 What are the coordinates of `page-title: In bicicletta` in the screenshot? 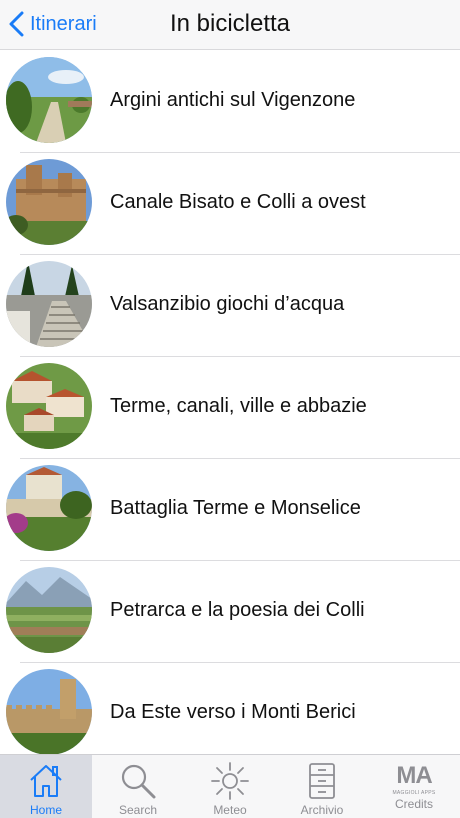 It's located at (230, 23).